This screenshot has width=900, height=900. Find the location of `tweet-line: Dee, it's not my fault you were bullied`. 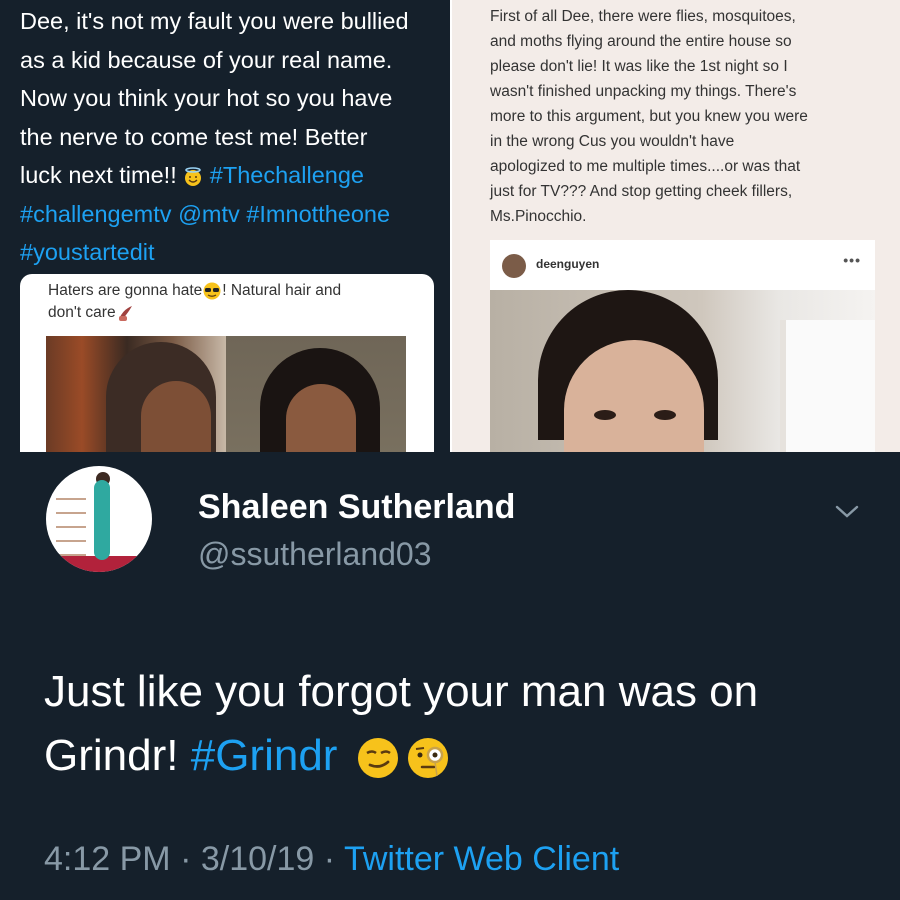

tweet-line: Dee, it's not my fault you were bullied is located at coordinates (214, 21).